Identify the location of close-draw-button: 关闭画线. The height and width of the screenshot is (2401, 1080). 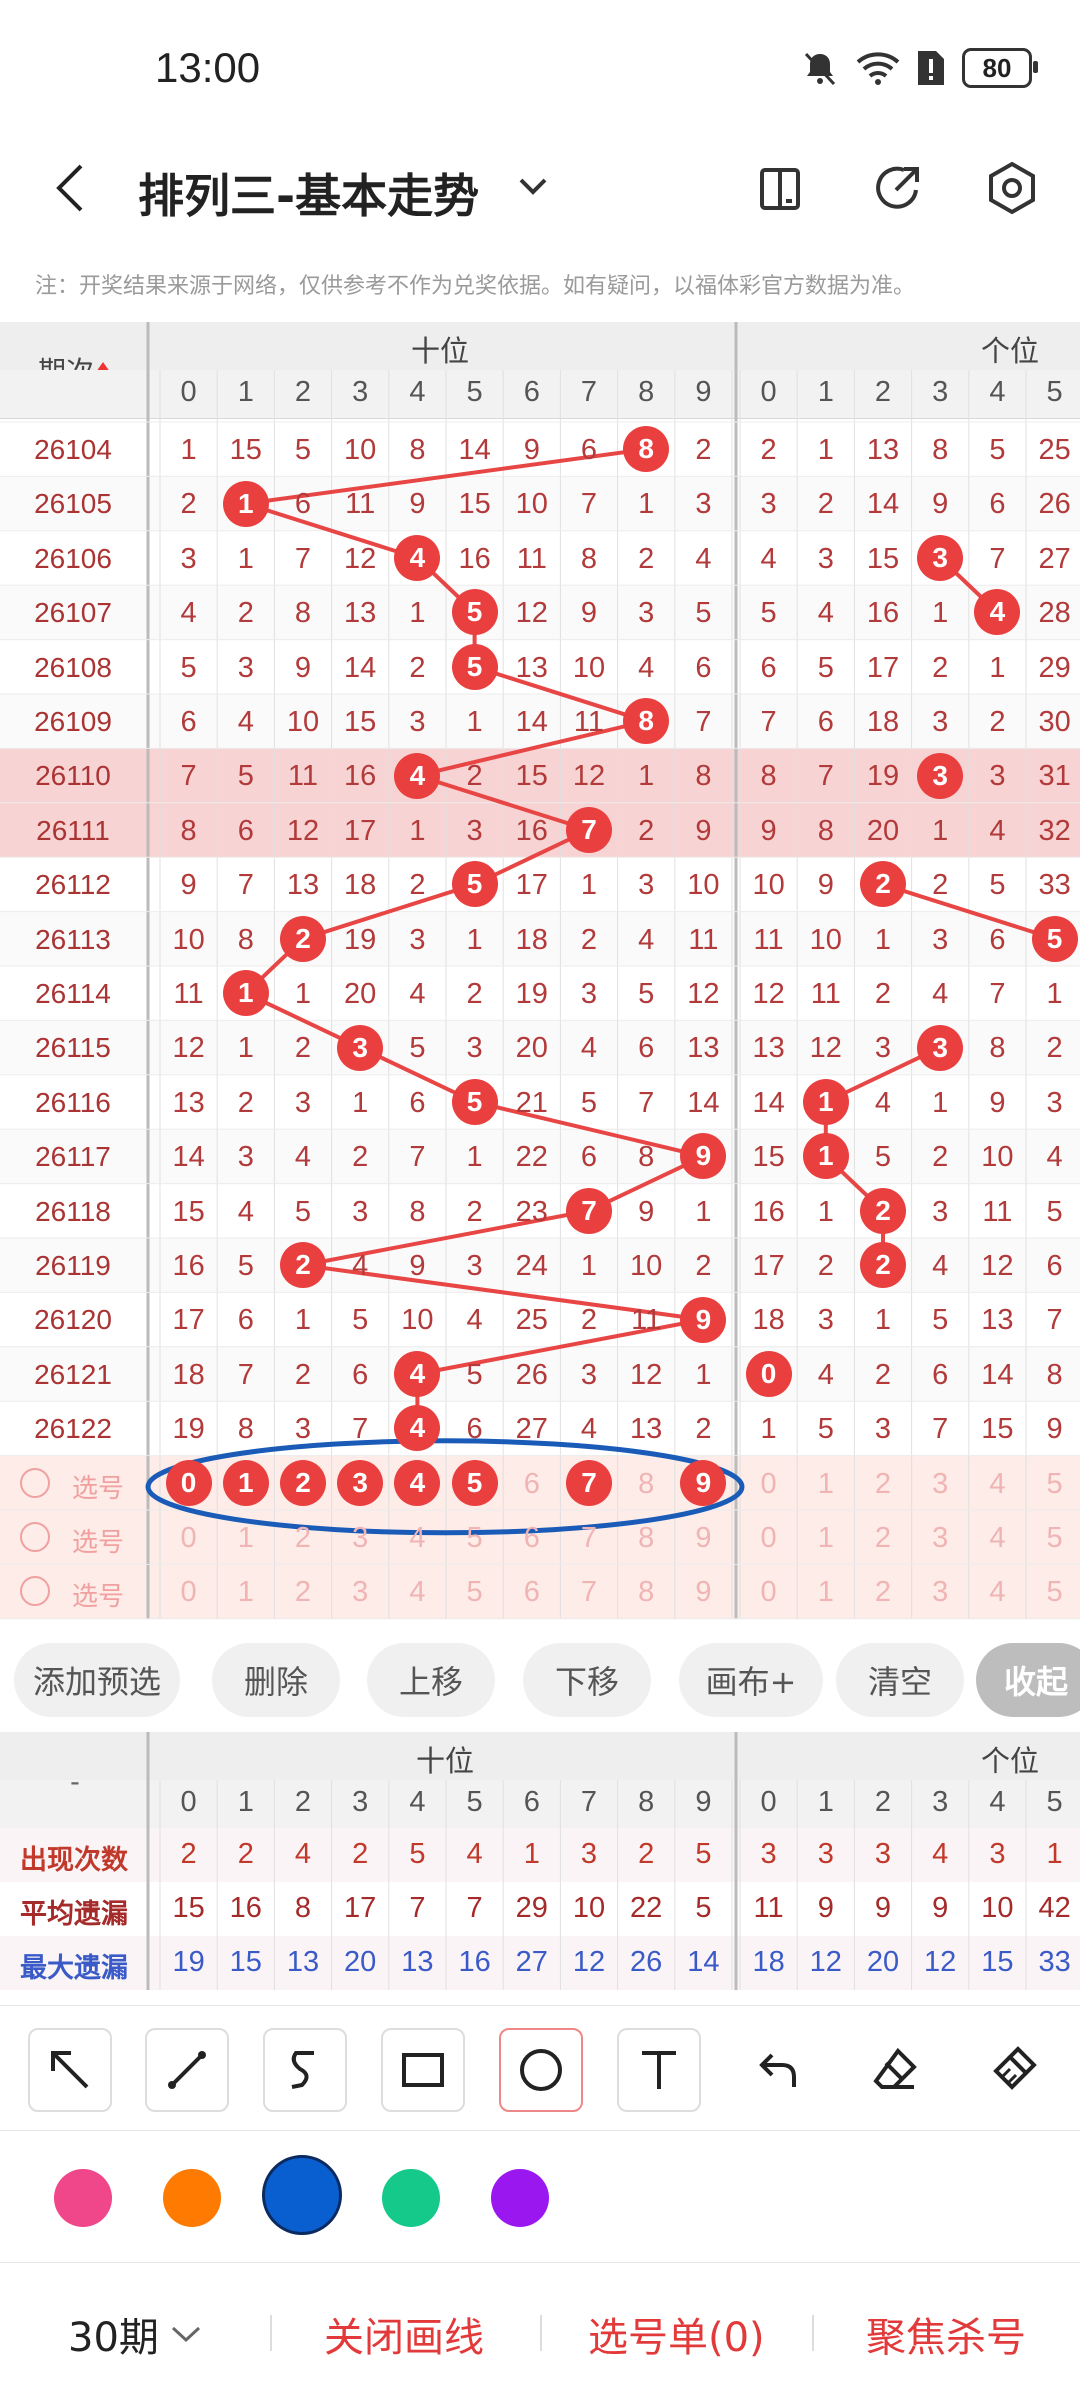
(404, 2334).